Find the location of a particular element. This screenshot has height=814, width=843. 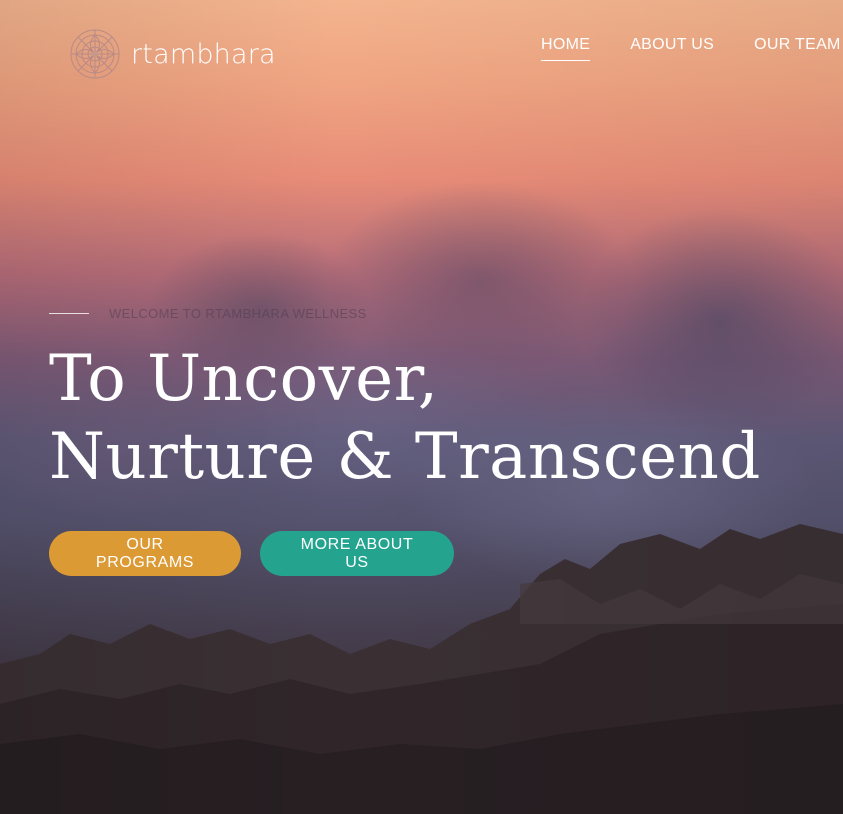

hero-eyebrow: WELCOME TO RTAMBHARA WELLNESS is located at coordinates (208, 313).